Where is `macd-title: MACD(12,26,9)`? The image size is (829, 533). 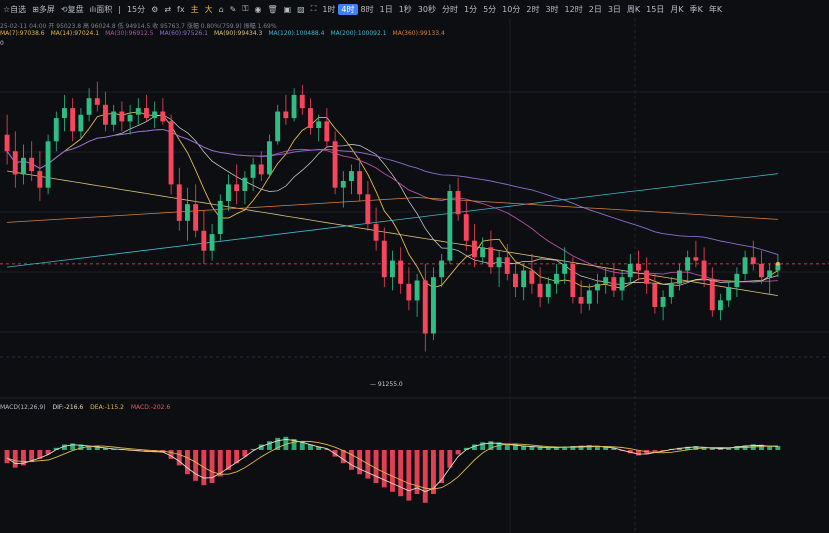 macd-title: MACD(12,26,9) is located at coordinates (23, 407).